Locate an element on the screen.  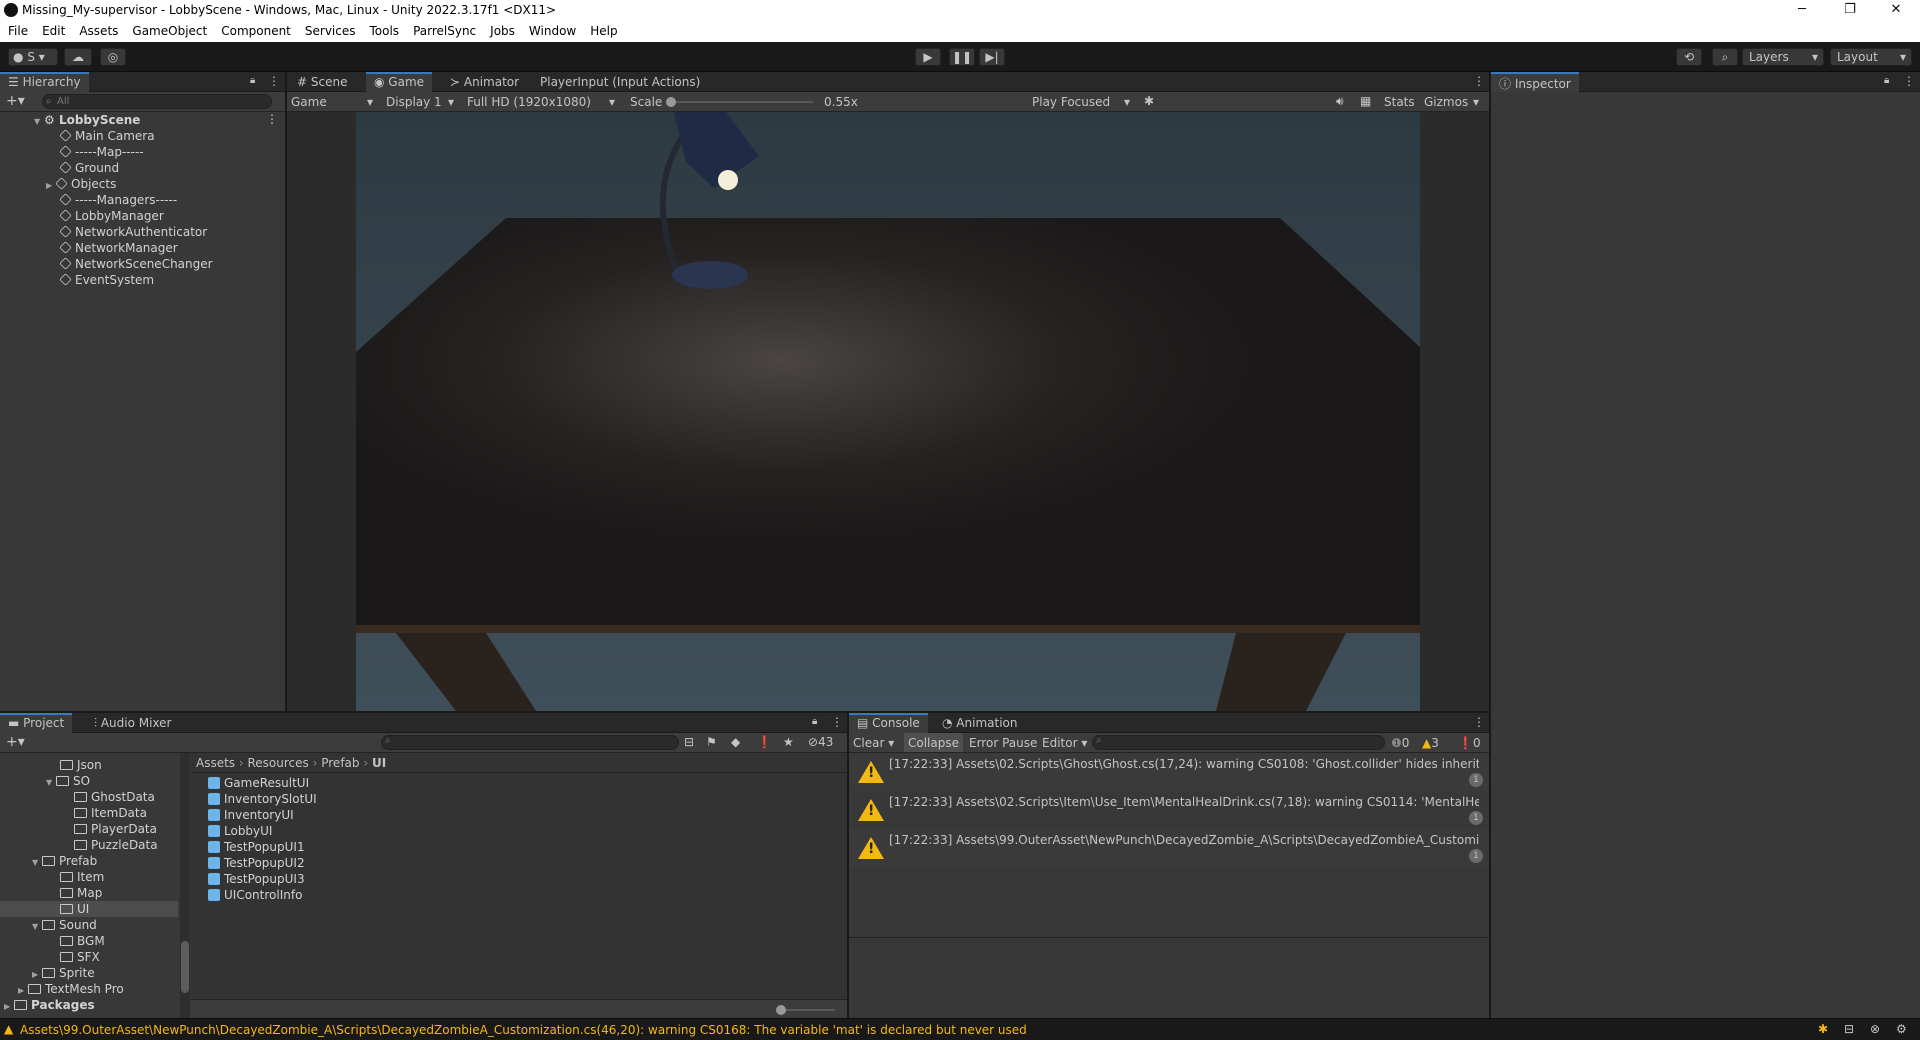
log-count-toggle: ❶0 is located at coordinates (1400, 743).